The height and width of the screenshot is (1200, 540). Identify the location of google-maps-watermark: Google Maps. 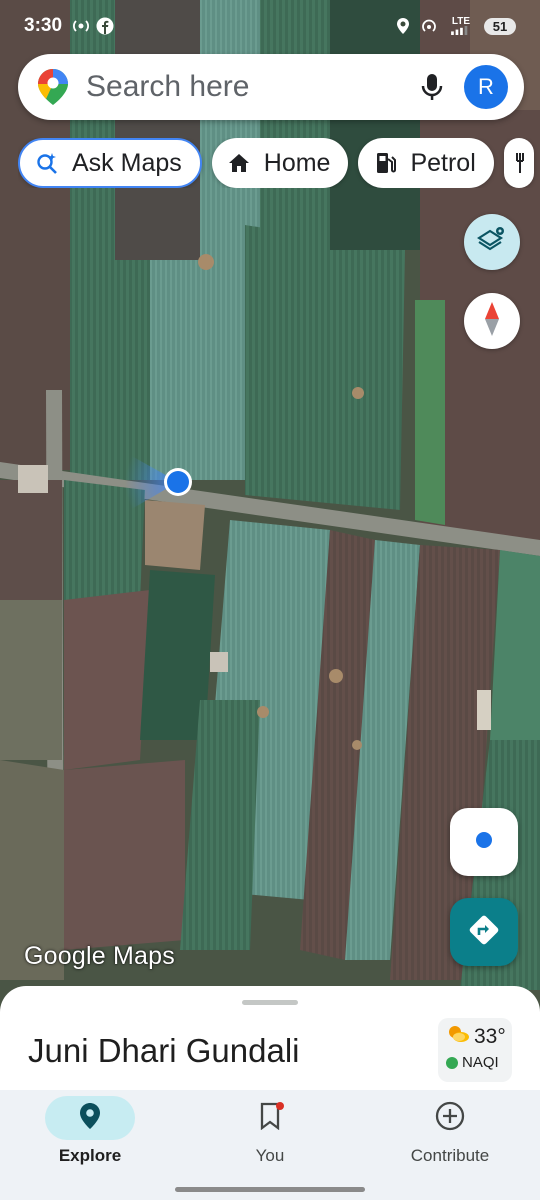
(99, 956).